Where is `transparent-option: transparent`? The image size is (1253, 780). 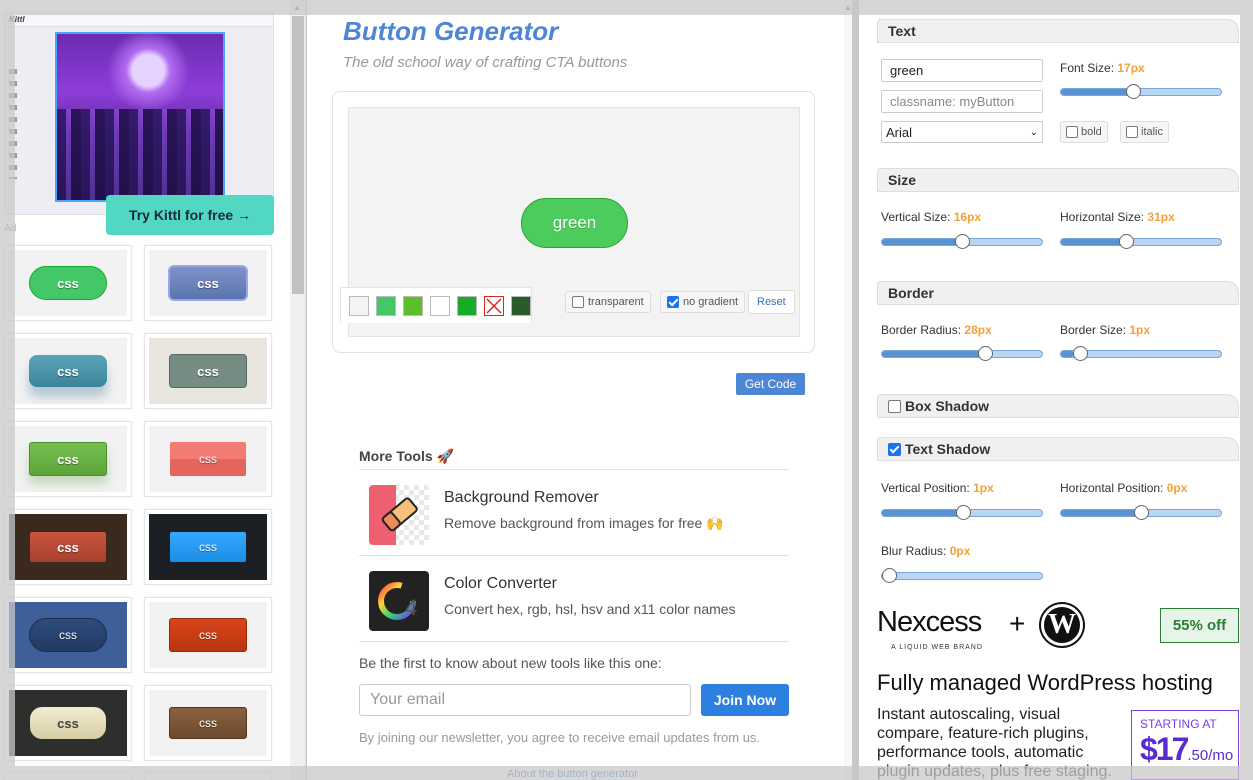 transparent-option: transparent is located at coordinates (608, 302).